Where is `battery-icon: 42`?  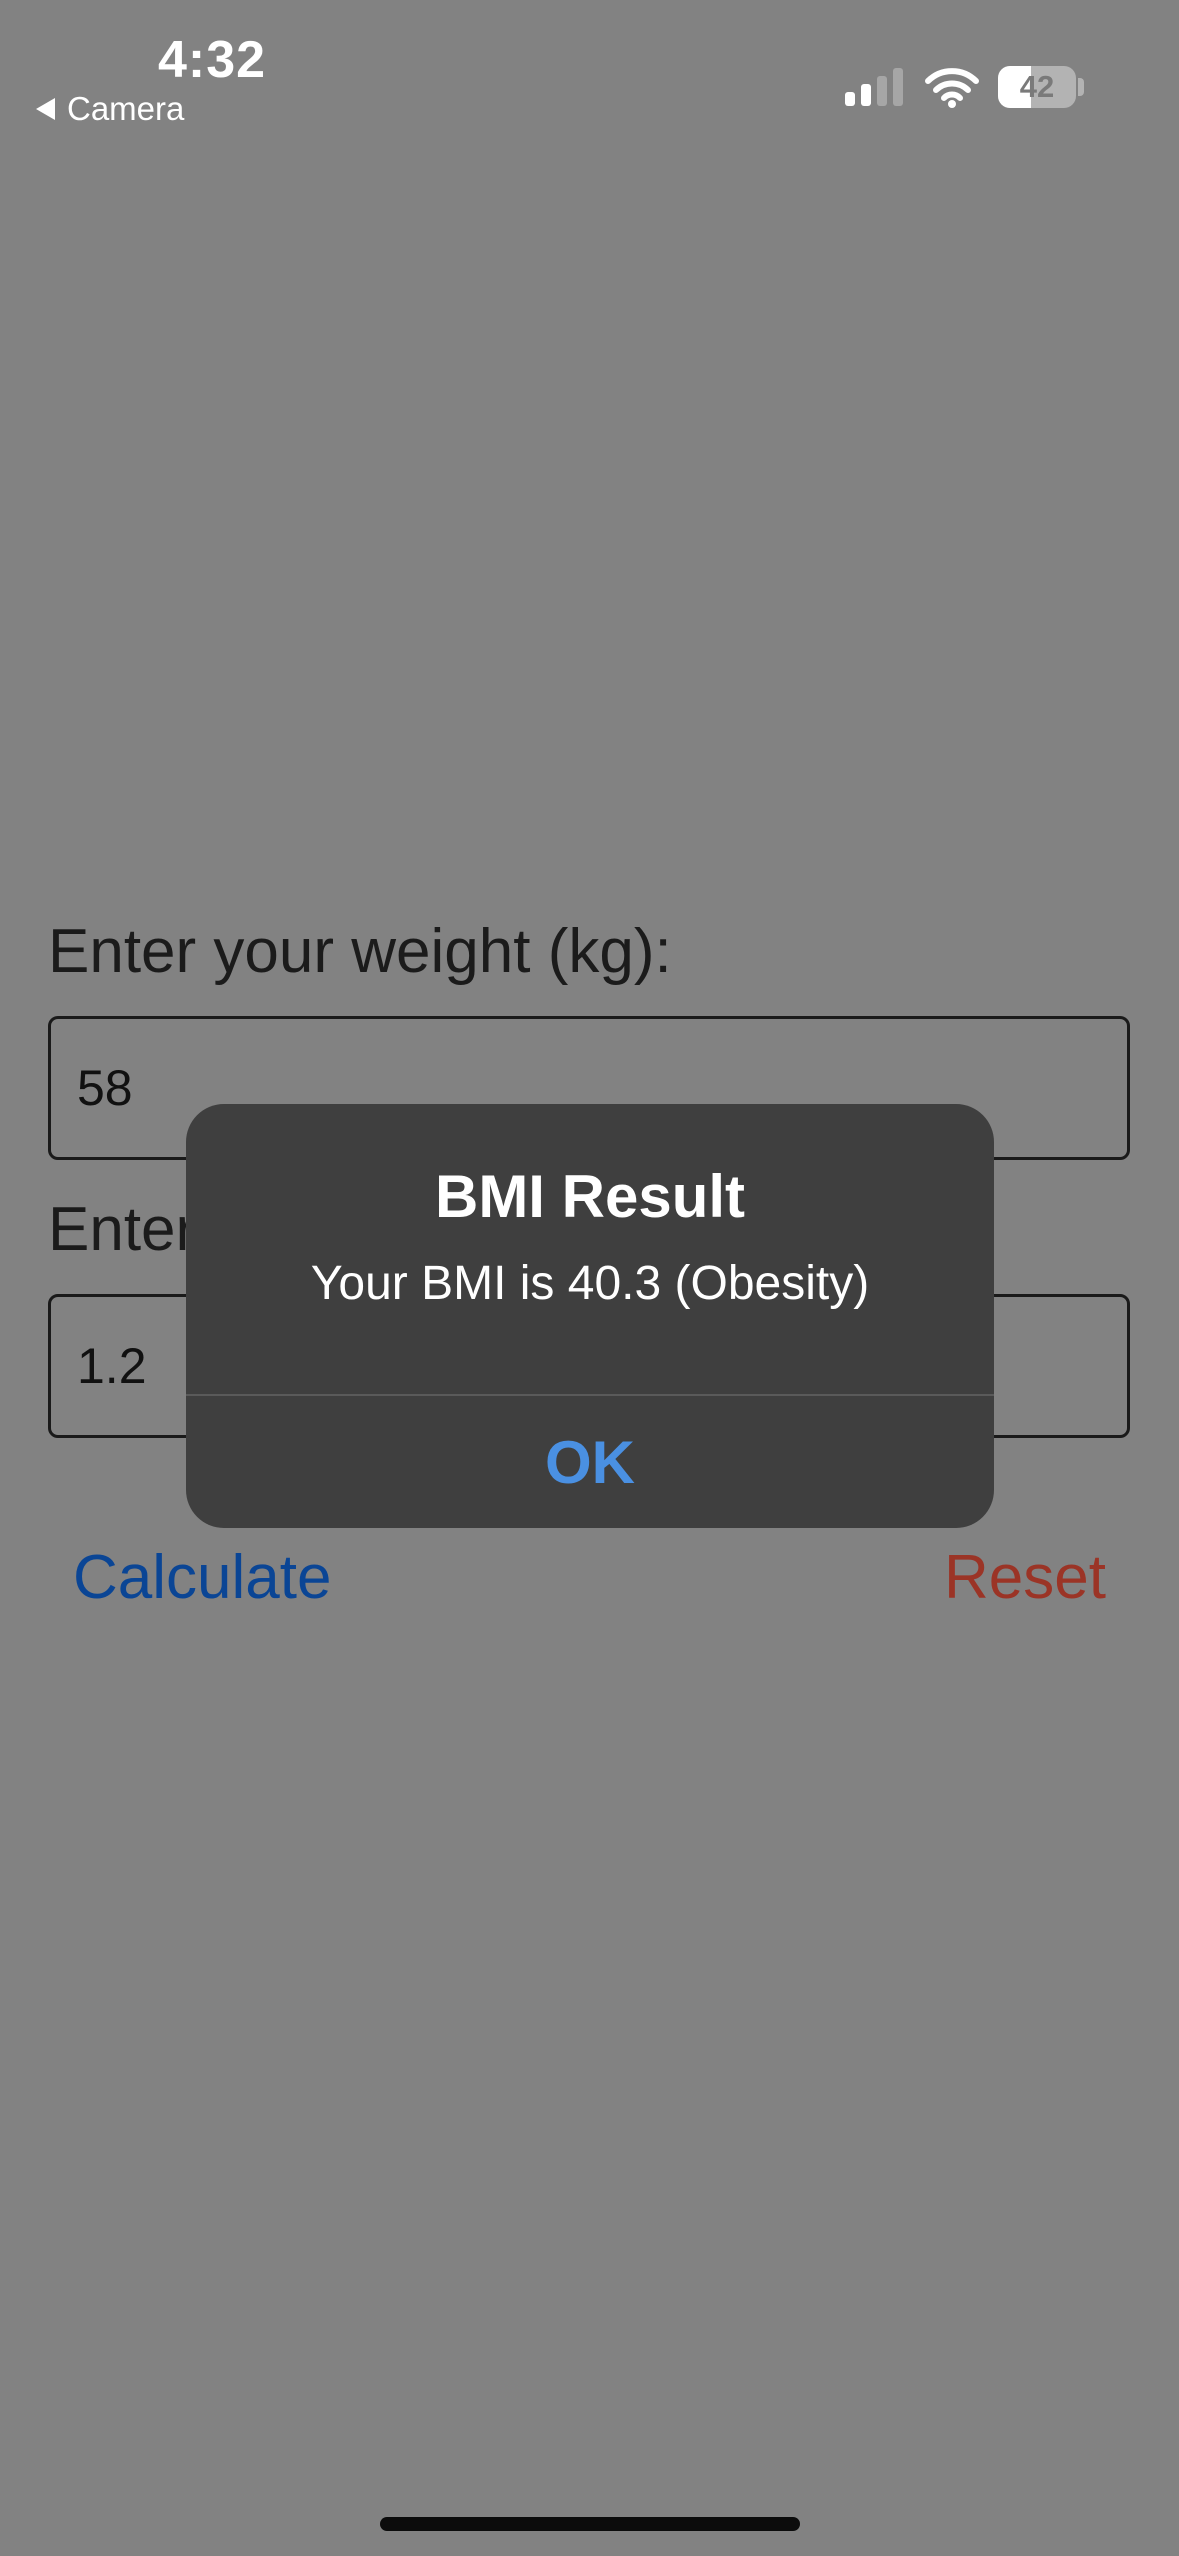 battery-icon: 42 is located at coordinates (1037, 87).